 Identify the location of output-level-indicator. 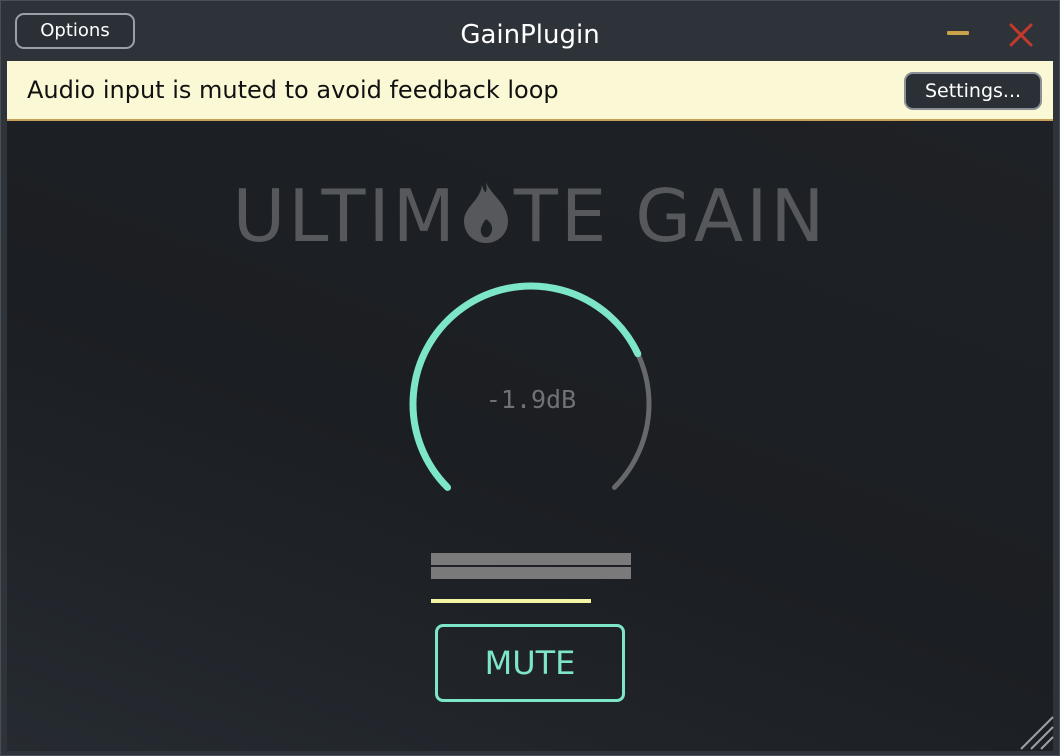
(511, 601).